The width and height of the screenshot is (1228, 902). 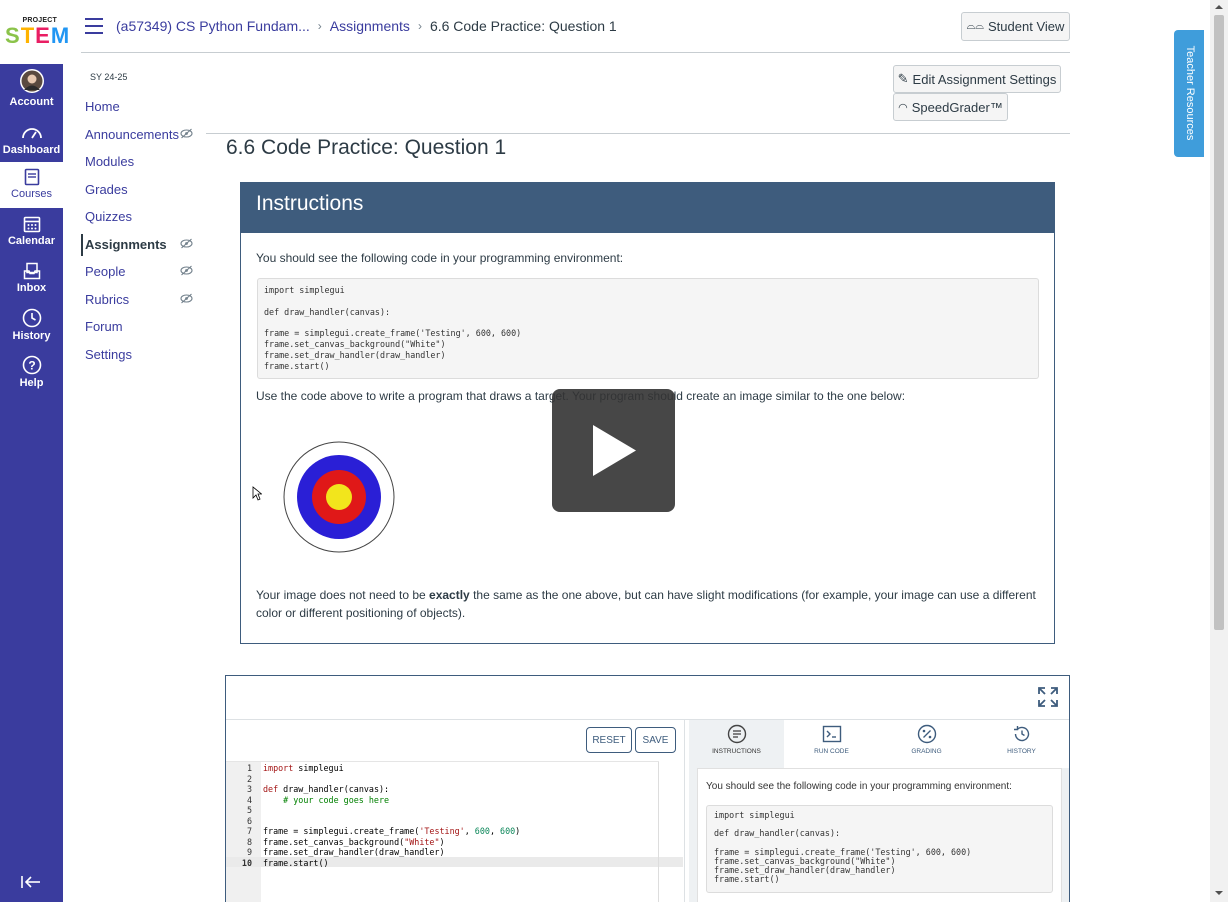 I want to click on tab-grading: GRADING, so click(x=926, y=744).